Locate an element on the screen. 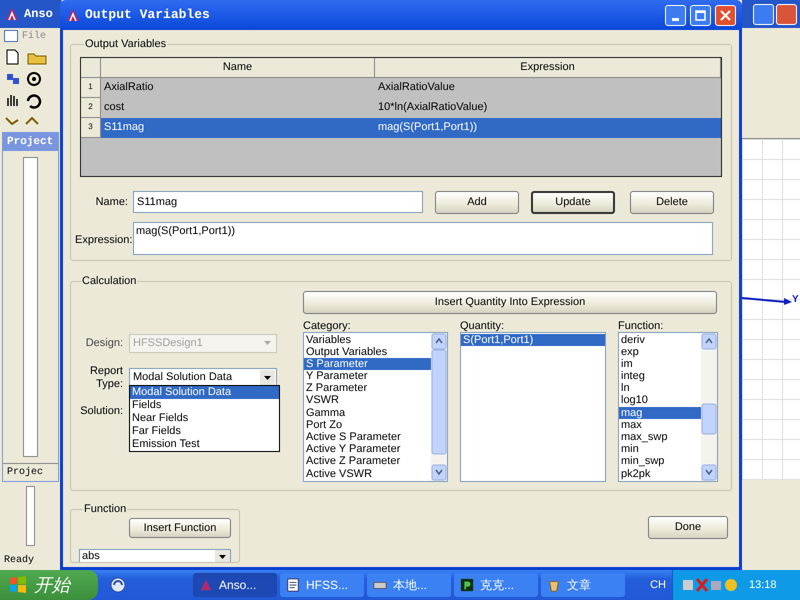 The image size is (800, 600). list-item: Active Y Parameter is located at coordinates (367, 449).